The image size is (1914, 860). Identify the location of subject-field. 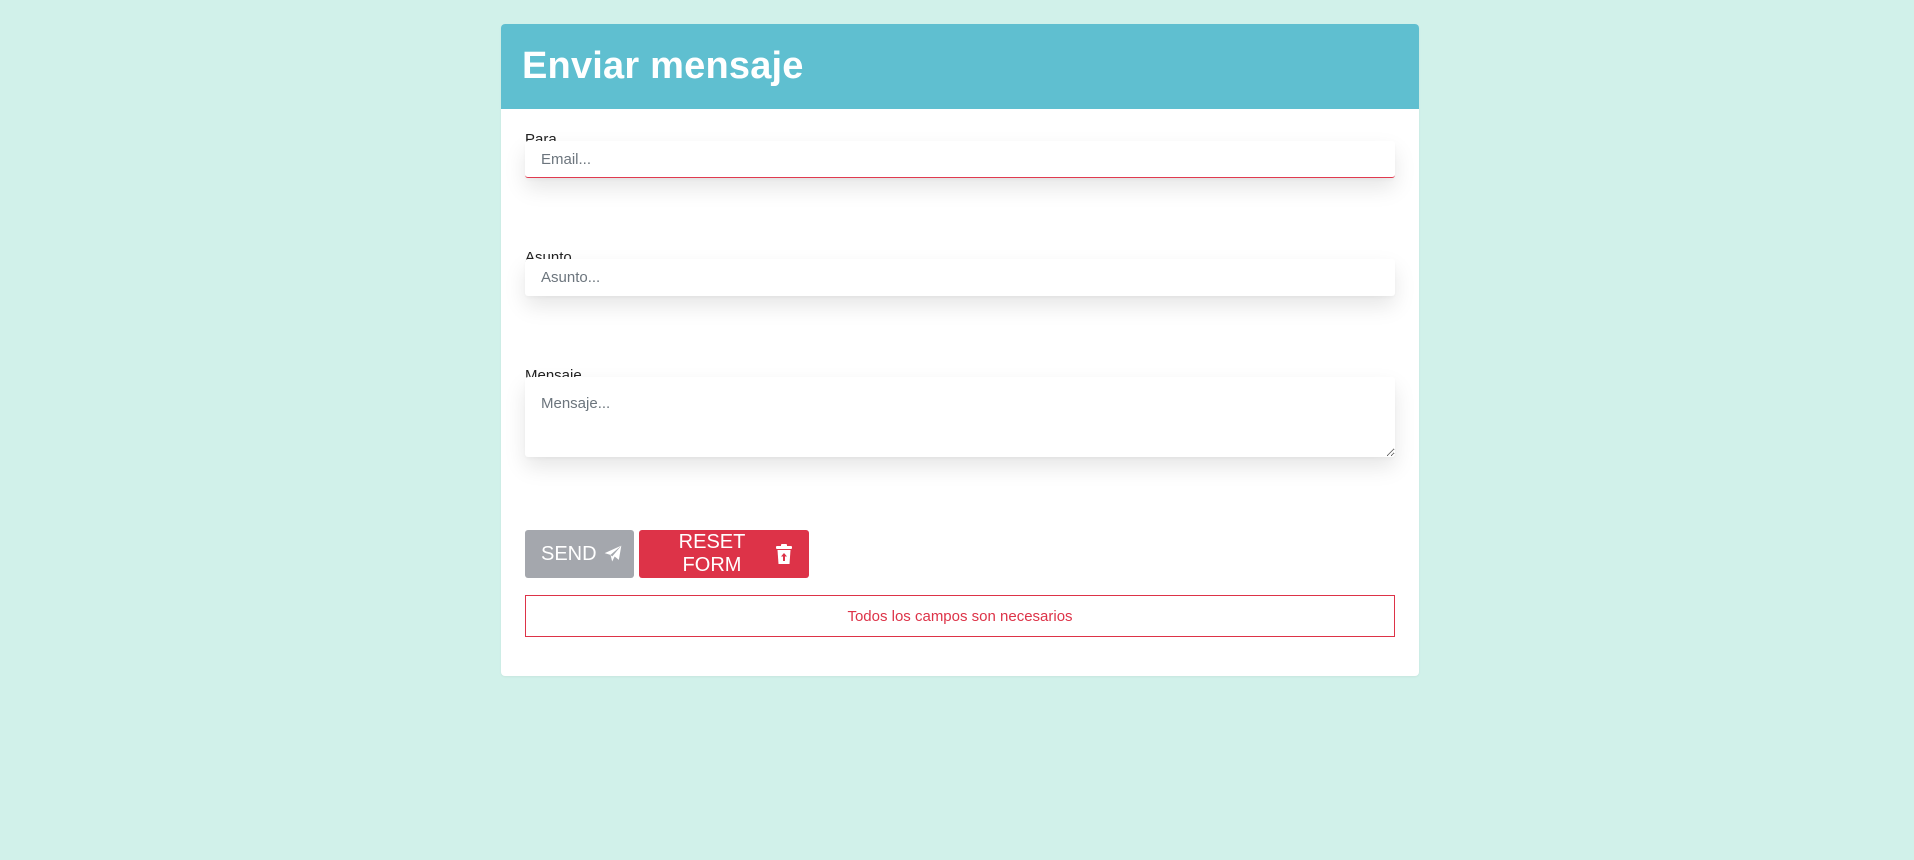
(960, 277).